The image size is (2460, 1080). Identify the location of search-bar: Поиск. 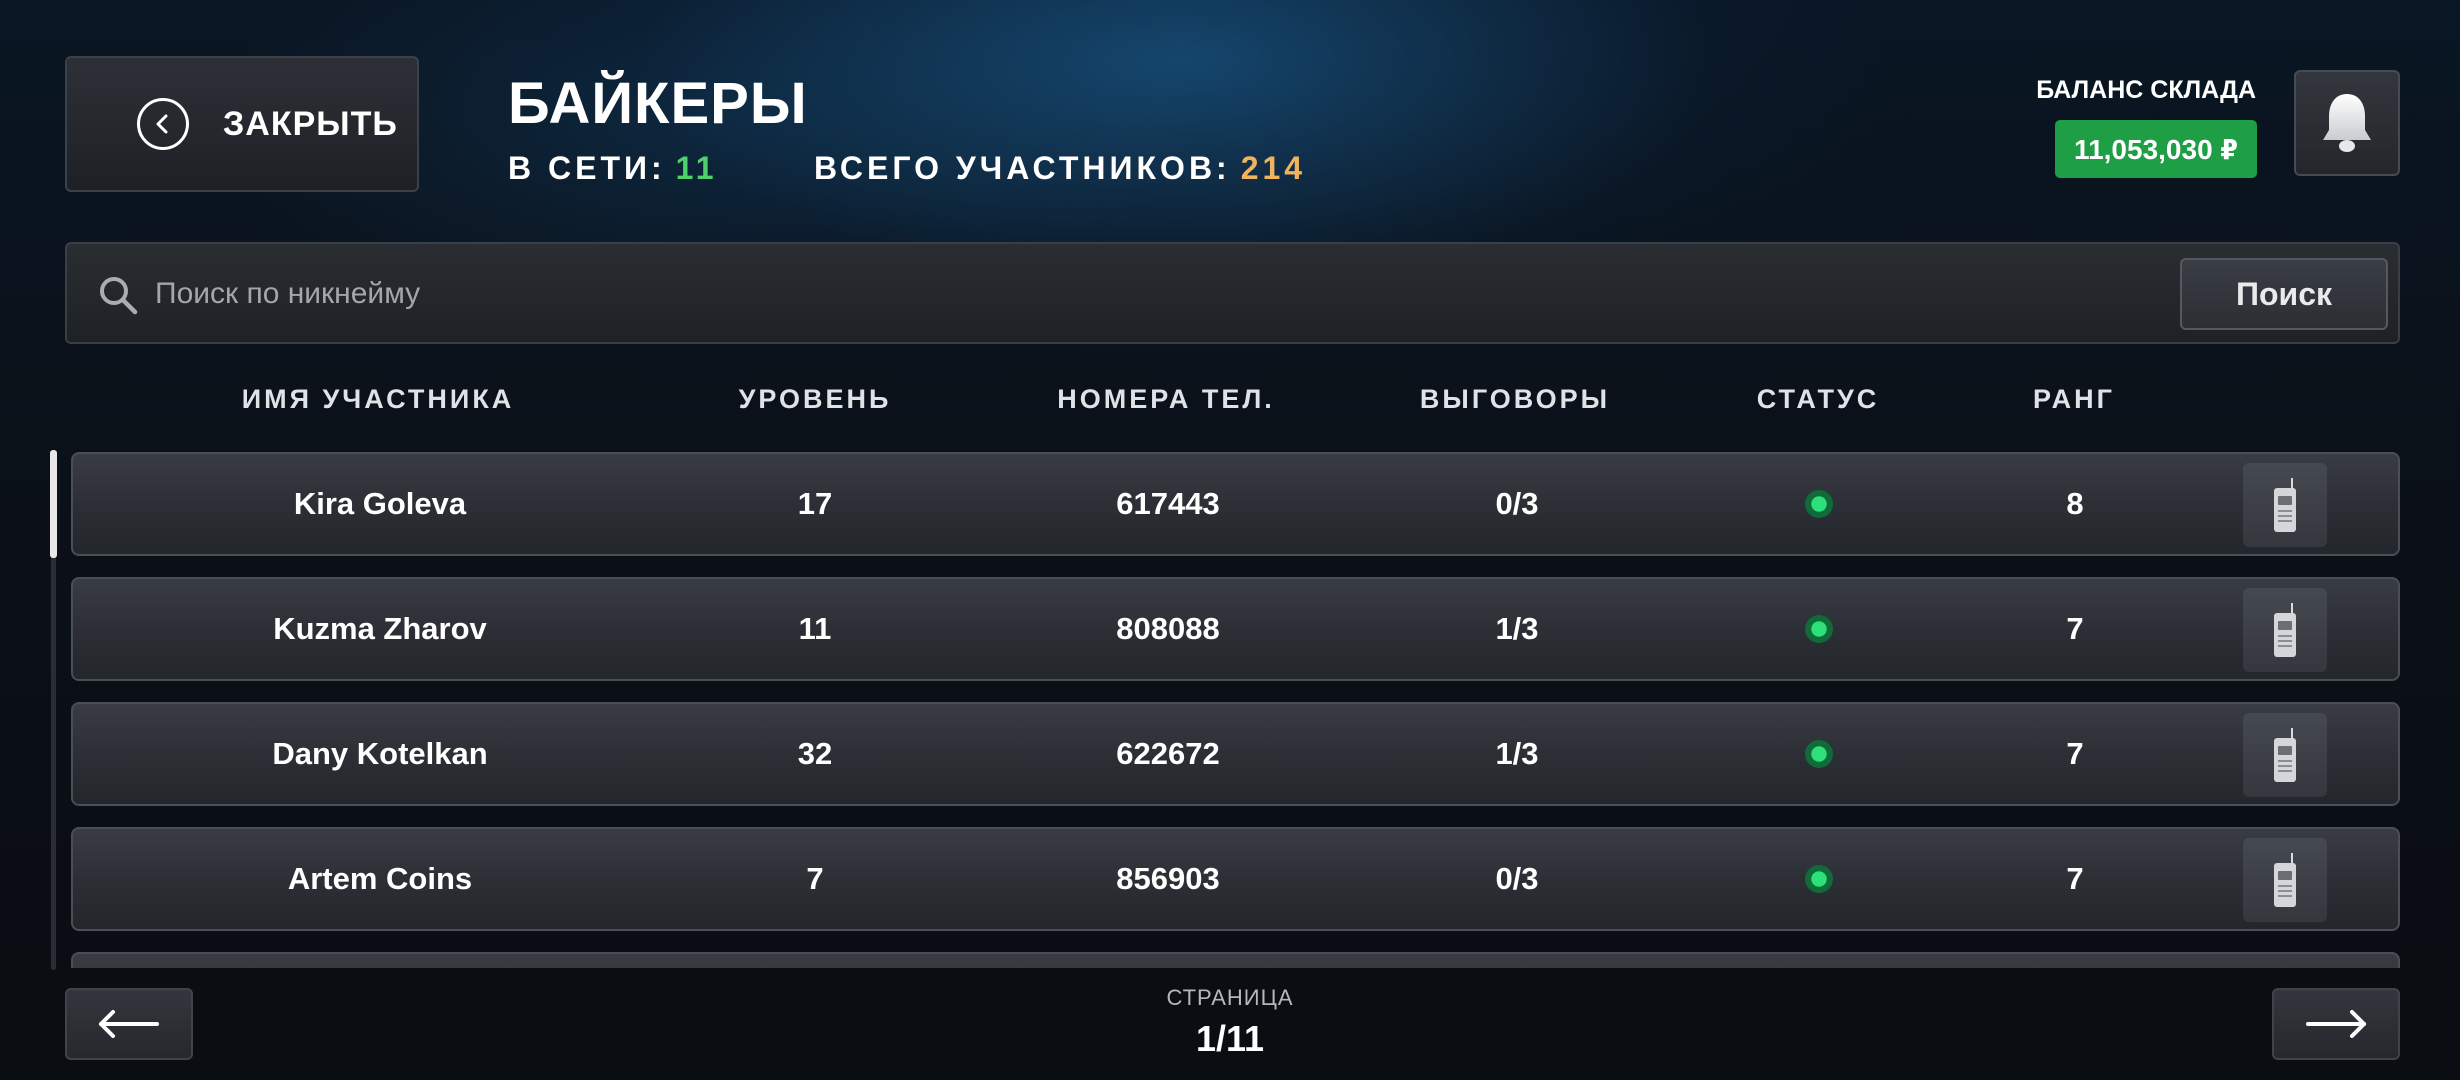
(1232, 293).